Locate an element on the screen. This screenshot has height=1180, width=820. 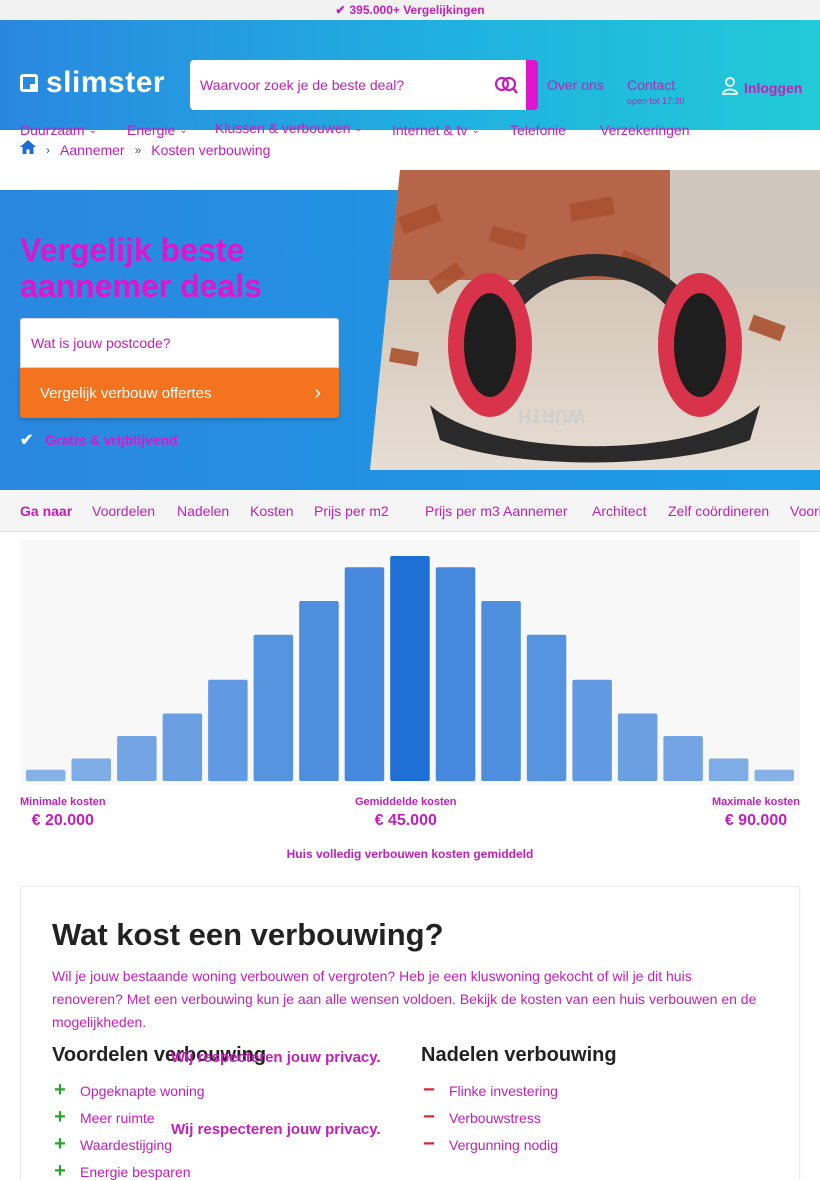
postcode-field is located at coordinates (179, 343).